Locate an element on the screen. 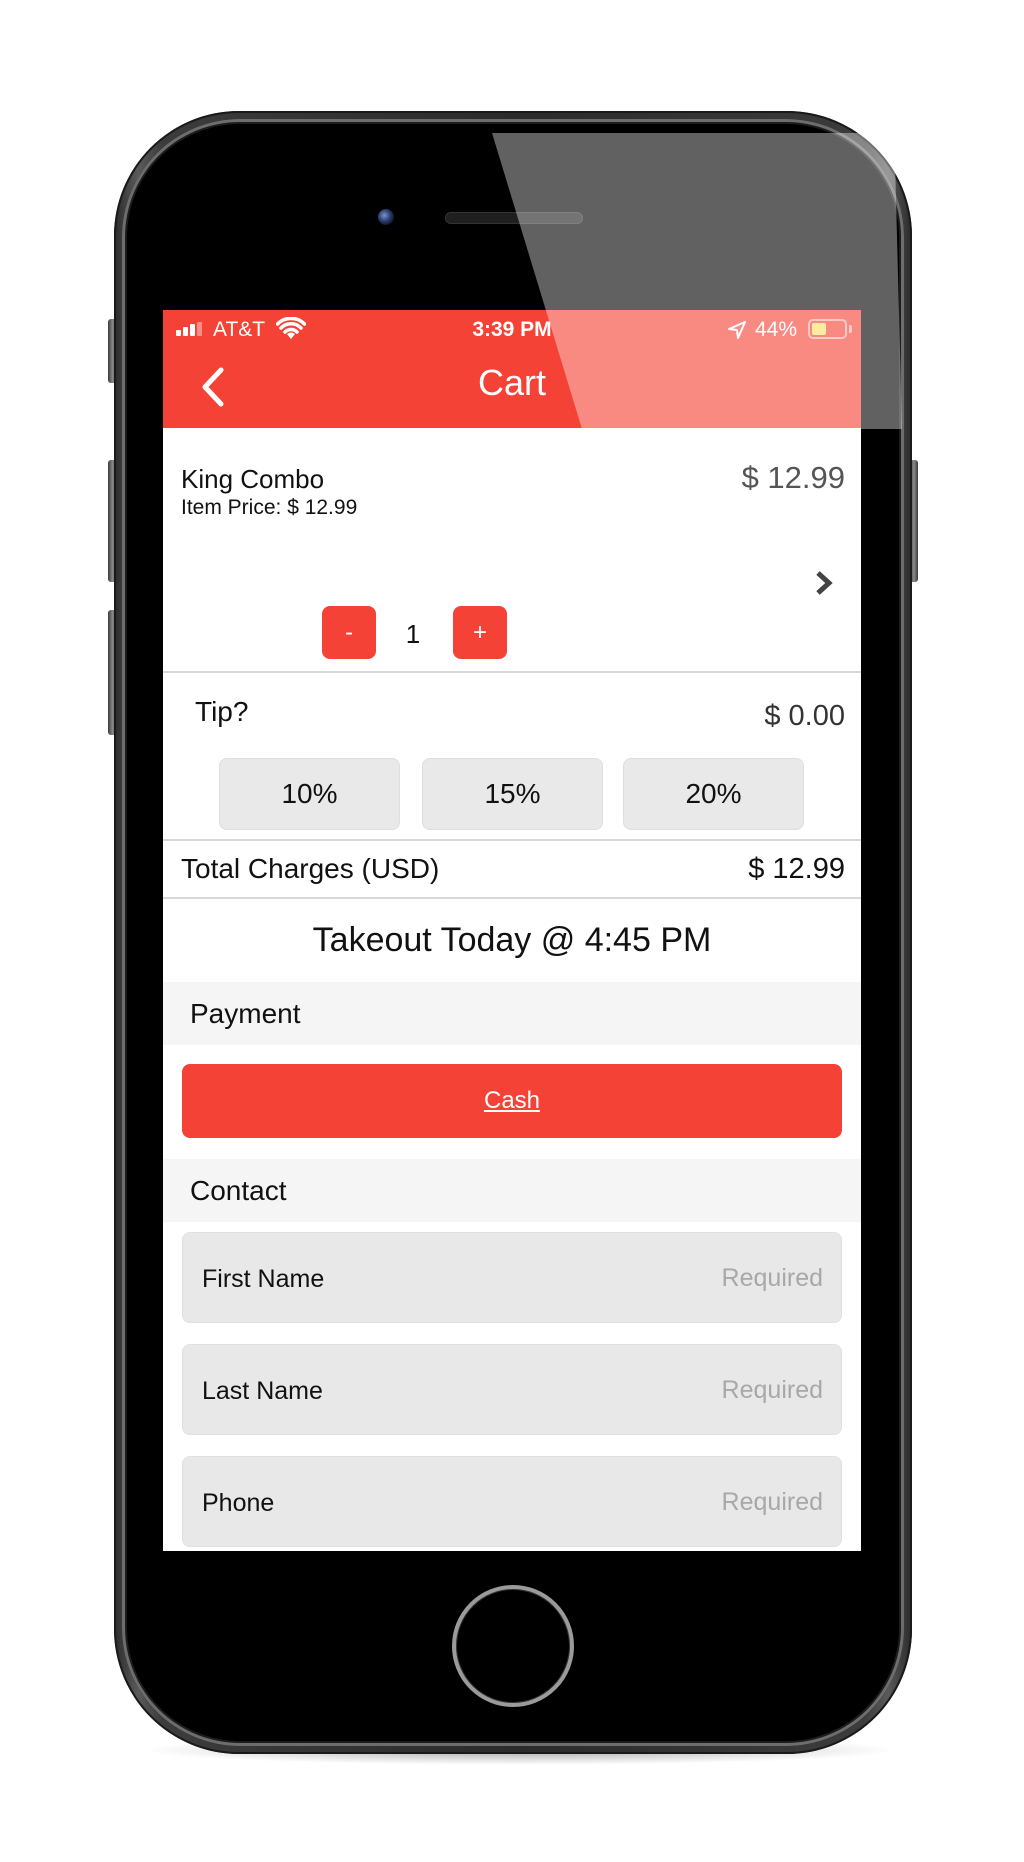 The image size is (1024, 1862). item-unit-price: Item Price: $ 12.99 is located at coordinates (269, 507).